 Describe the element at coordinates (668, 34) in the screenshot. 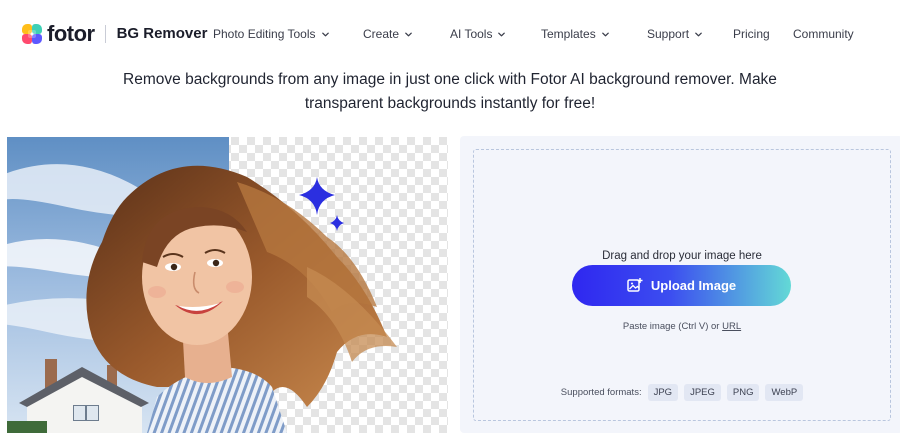

I see `nav-label: Support` at that location.